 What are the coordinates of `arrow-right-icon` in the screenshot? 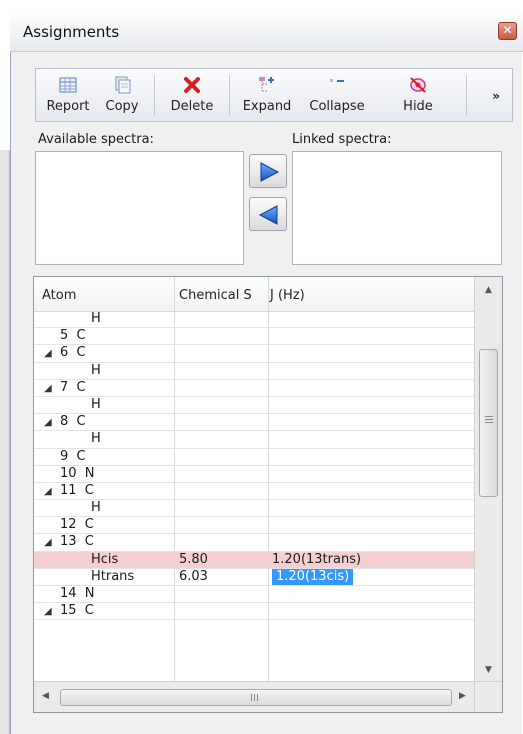 It's located at (270, 172).